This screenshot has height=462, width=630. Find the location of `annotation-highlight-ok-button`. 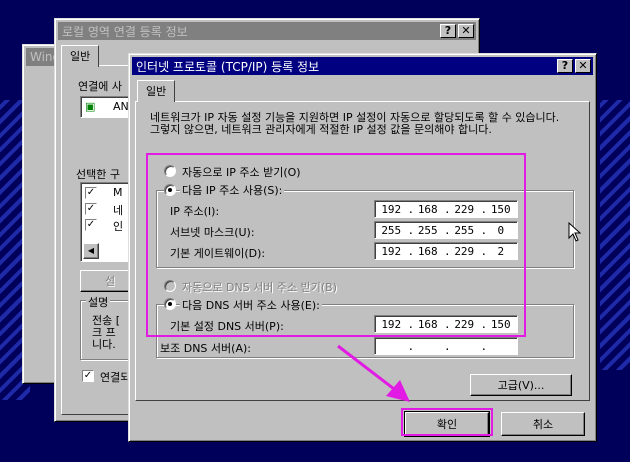

annotation-highlight-ok-button is located at coordinates (447, 422).